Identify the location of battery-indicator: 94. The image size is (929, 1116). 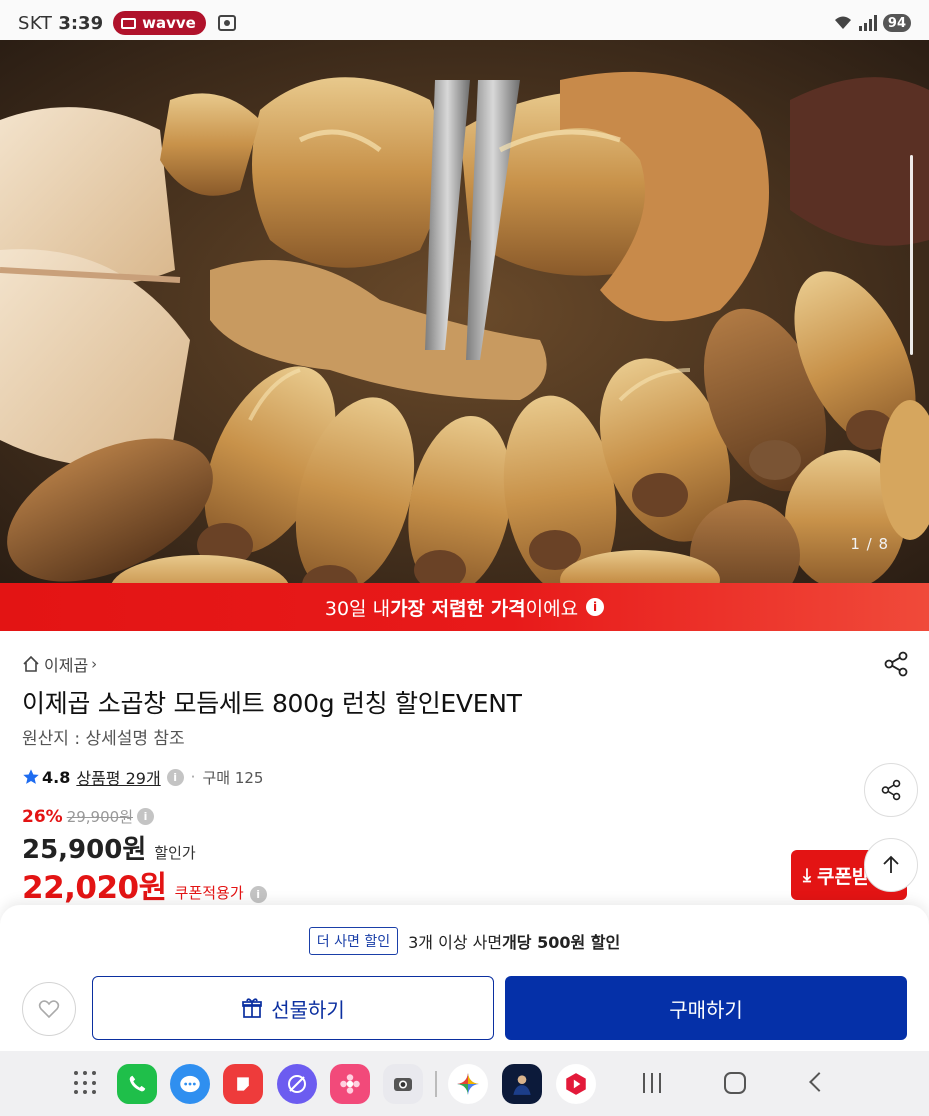
(896, 23).